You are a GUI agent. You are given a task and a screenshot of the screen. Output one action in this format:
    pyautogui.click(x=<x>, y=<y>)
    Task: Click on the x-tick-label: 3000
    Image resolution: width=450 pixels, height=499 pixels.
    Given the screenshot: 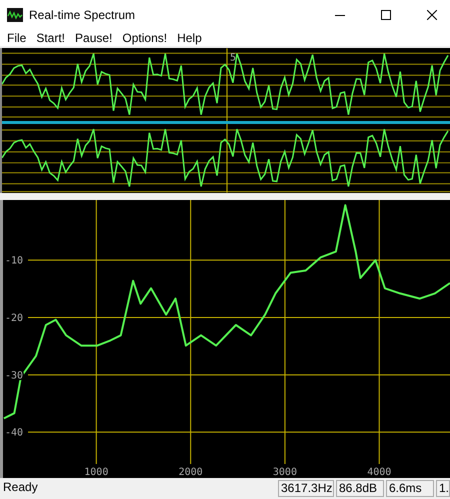 What is the action you would take?
    pyautogui.click(x=284, y=472)
    